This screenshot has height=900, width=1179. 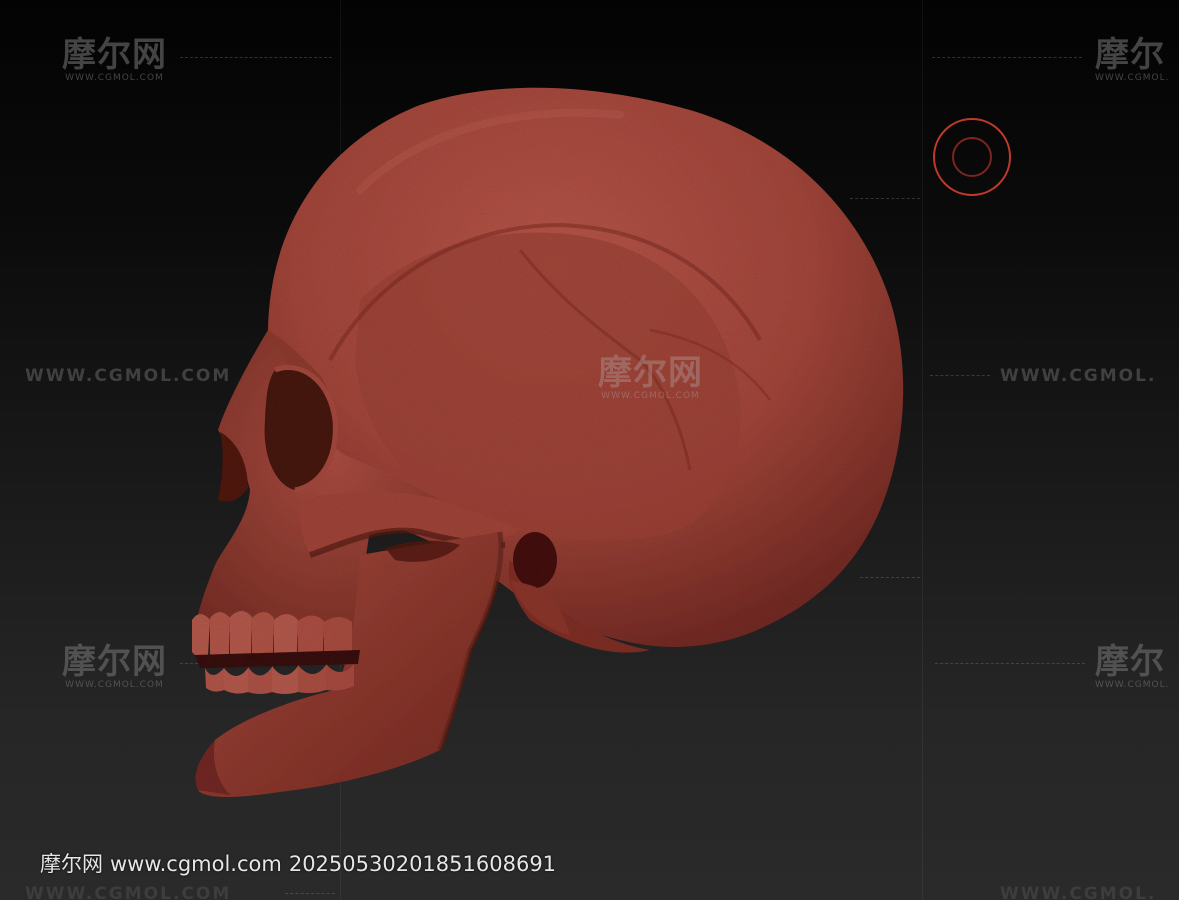 What do you see at coordinates (196, 864) in the screenshot?
I see `footer-site-url: www.cgmol.com` at bounding box center [196, 864].